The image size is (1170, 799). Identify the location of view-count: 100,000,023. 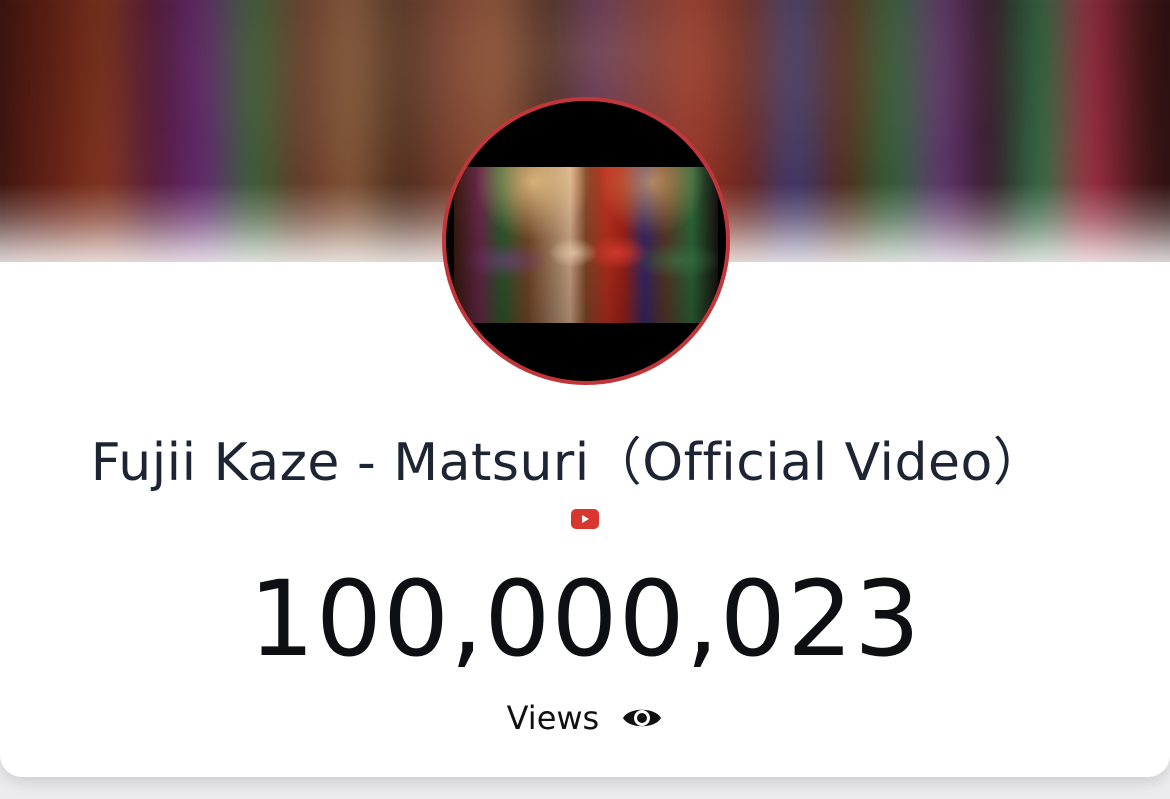
(585, 619).